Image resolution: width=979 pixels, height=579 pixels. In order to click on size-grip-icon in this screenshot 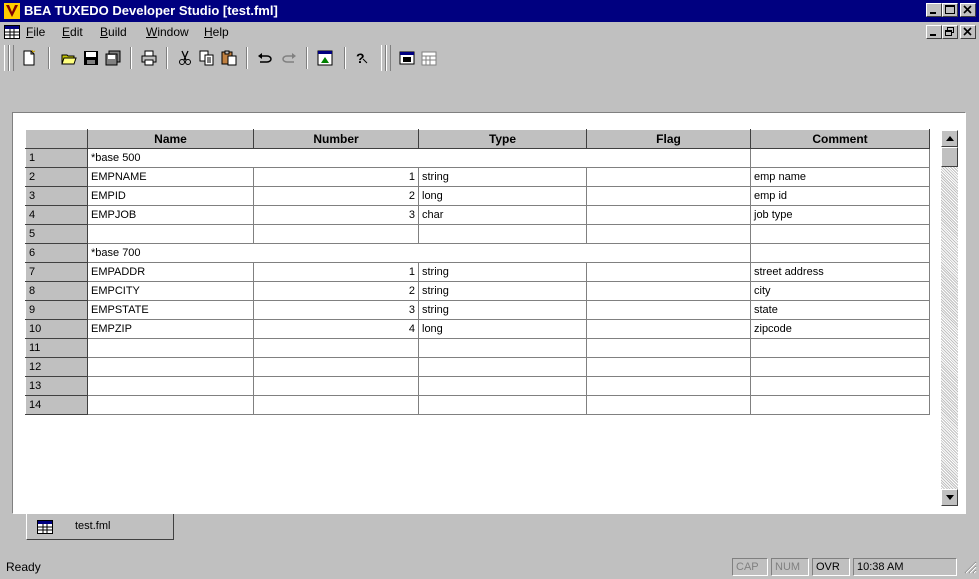, I will do `click(970, 568)`.